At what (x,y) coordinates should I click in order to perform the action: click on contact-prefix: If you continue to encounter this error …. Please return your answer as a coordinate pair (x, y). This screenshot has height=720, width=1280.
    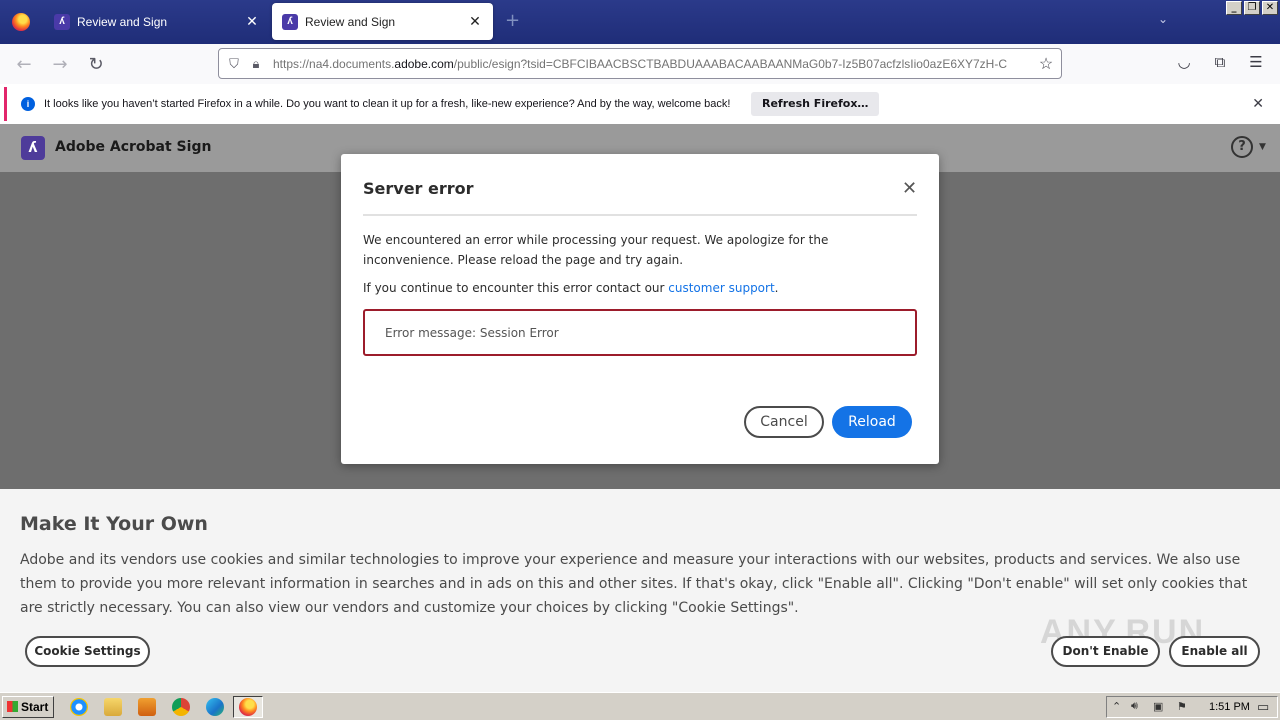
    Looking at the image, I should click on (516, 288).